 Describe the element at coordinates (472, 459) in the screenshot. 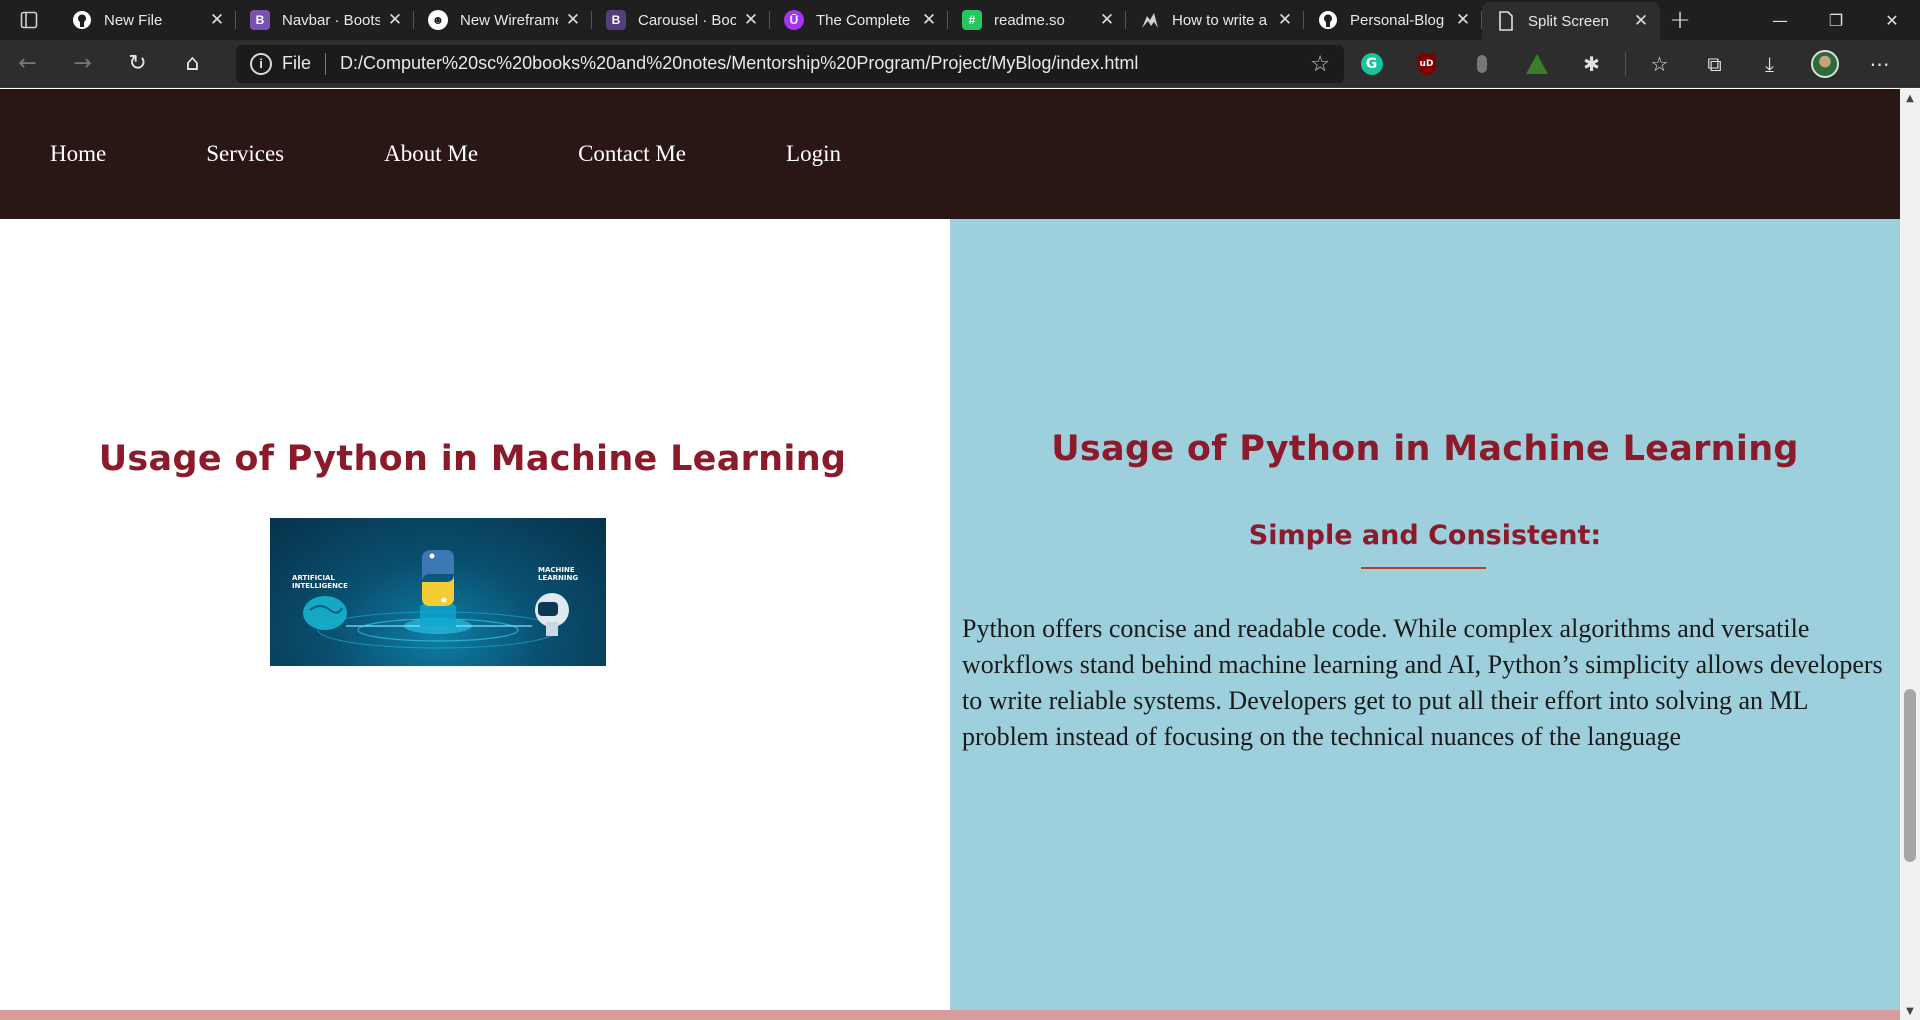

I see `left-heading: Usage of Python in Machine Learning` at that location.